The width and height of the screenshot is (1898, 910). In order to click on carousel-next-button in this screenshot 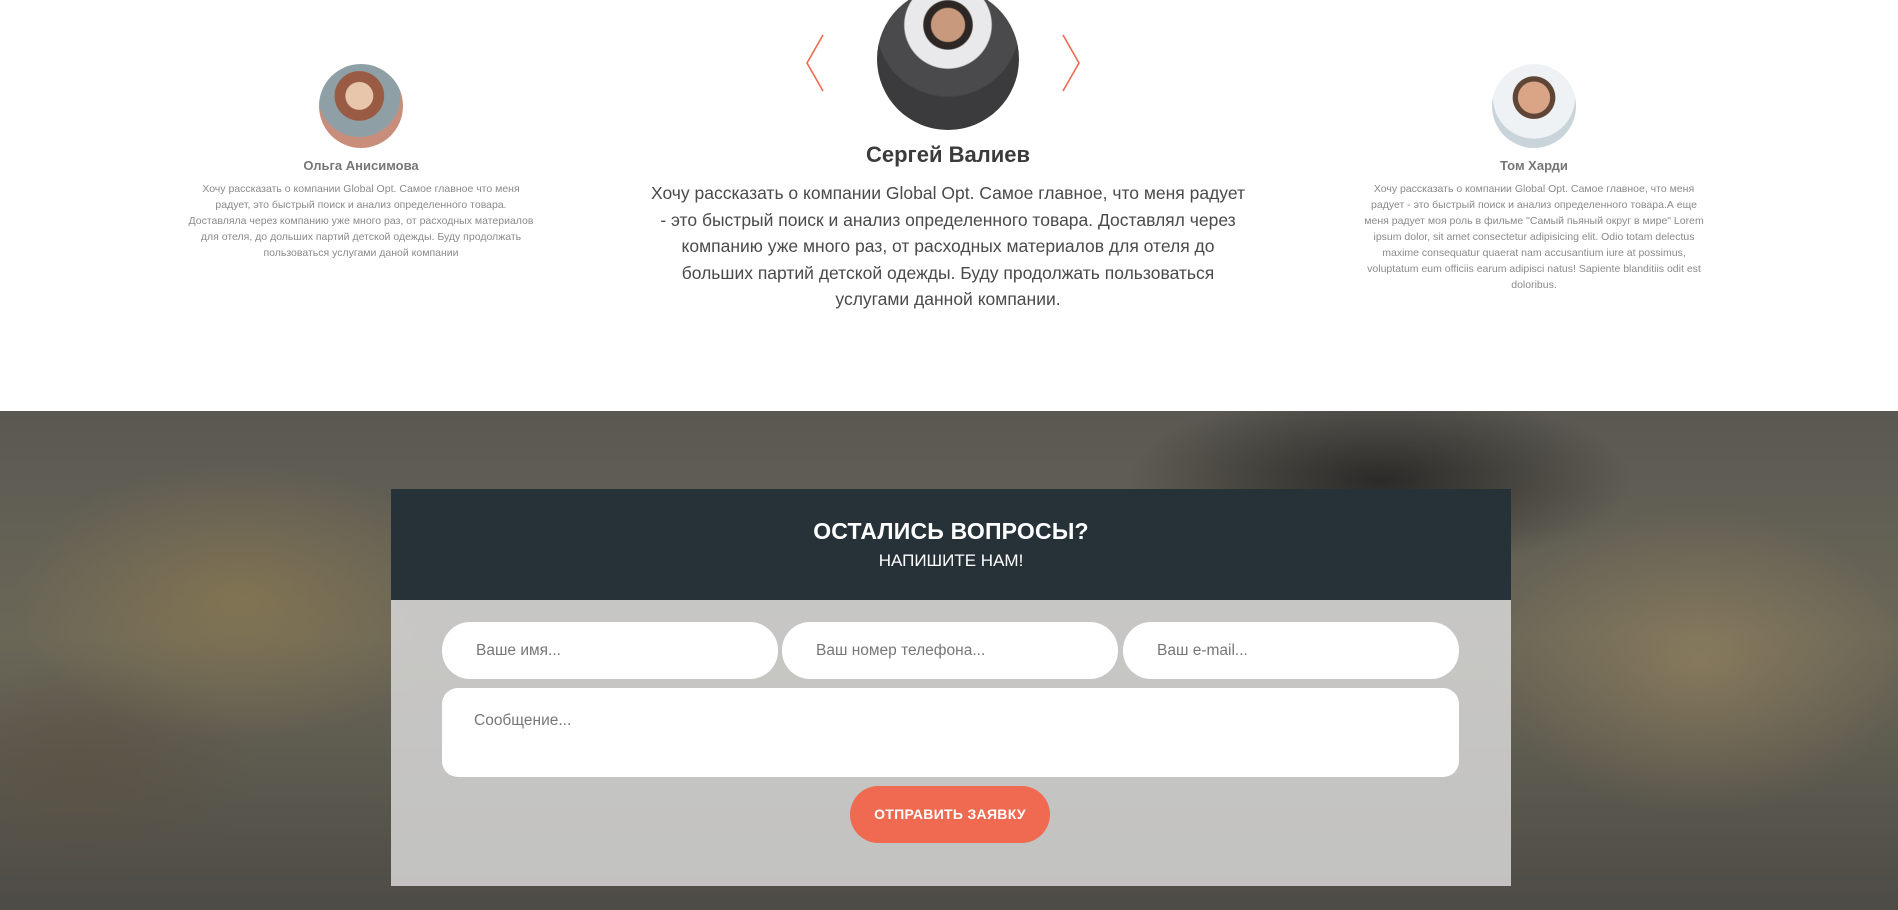, I will do `click(1071, 63)`.